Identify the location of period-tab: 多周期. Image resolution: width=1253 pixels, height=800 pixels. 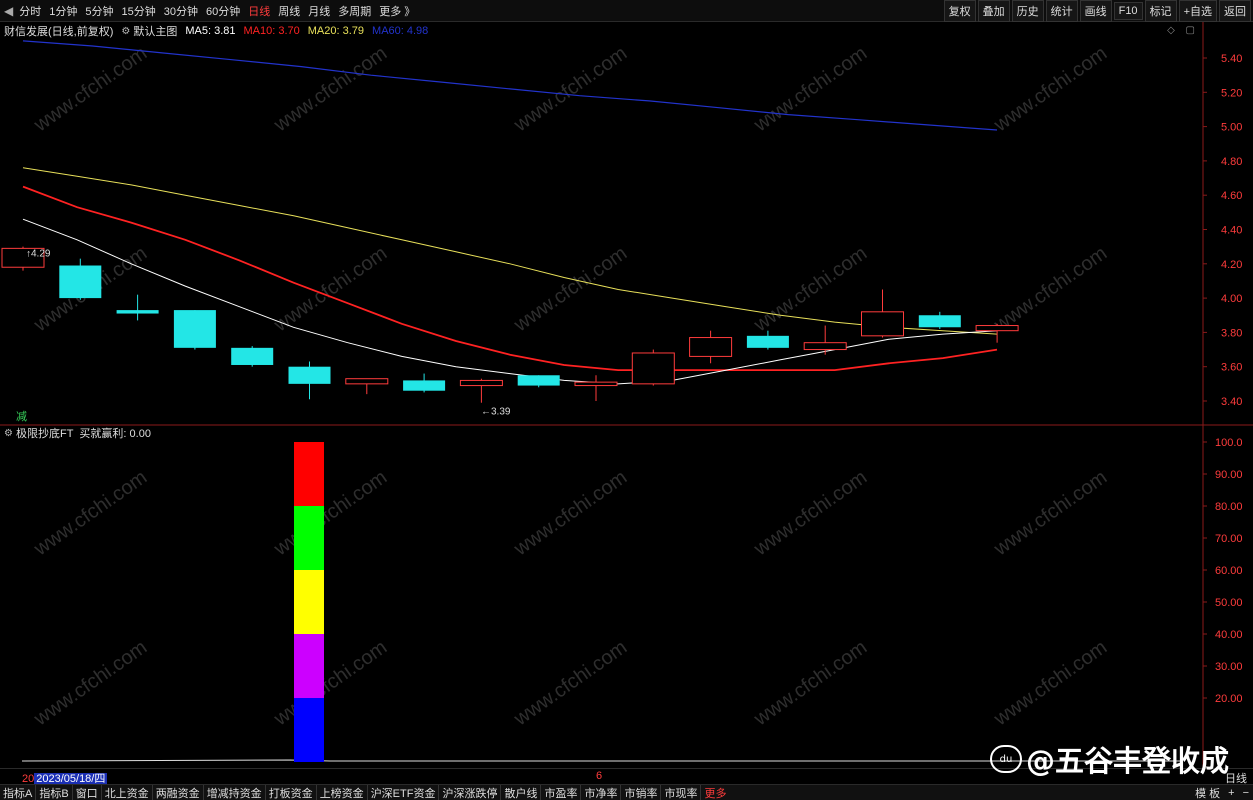
(354, 11).